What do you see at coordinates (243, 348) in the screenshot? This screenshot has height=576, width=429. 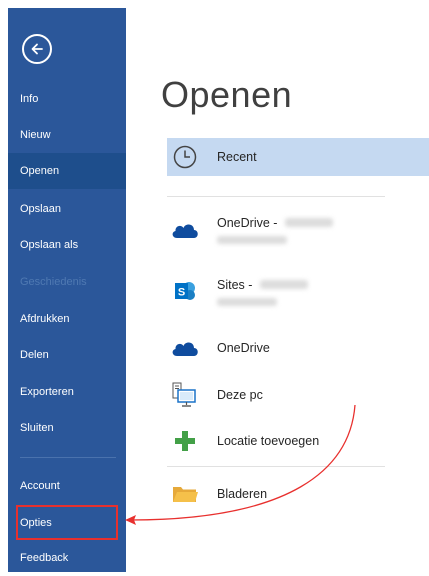 I see `location-onedrive-label: OneDrive` at bounding box center [243, 348].